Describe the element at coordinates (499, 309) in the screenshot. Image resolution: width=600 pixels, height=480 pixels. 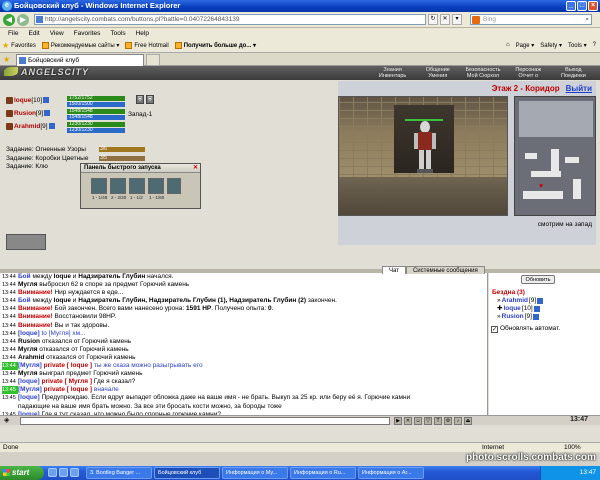
I see `private-icon: ✚` at that location.